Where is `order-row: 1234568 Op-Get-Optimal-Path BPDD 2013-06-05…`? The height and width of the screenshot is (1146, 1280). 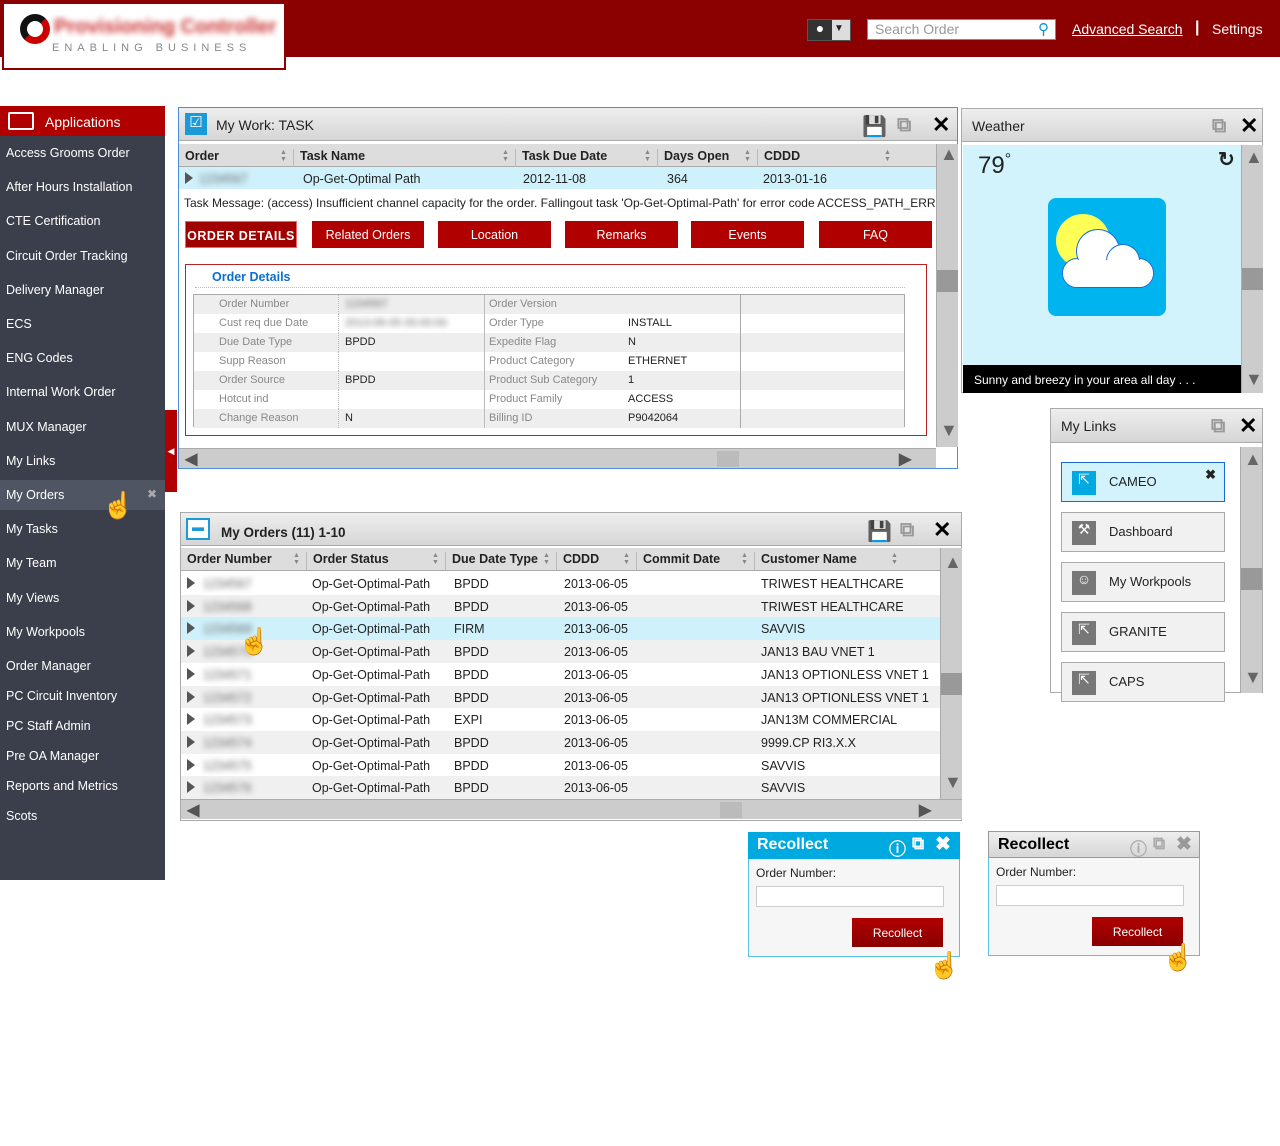
order-row: 1234568 Op-Get-Optimal-Path BPDD 2013-06-05… is located at coordinates (560, 606).